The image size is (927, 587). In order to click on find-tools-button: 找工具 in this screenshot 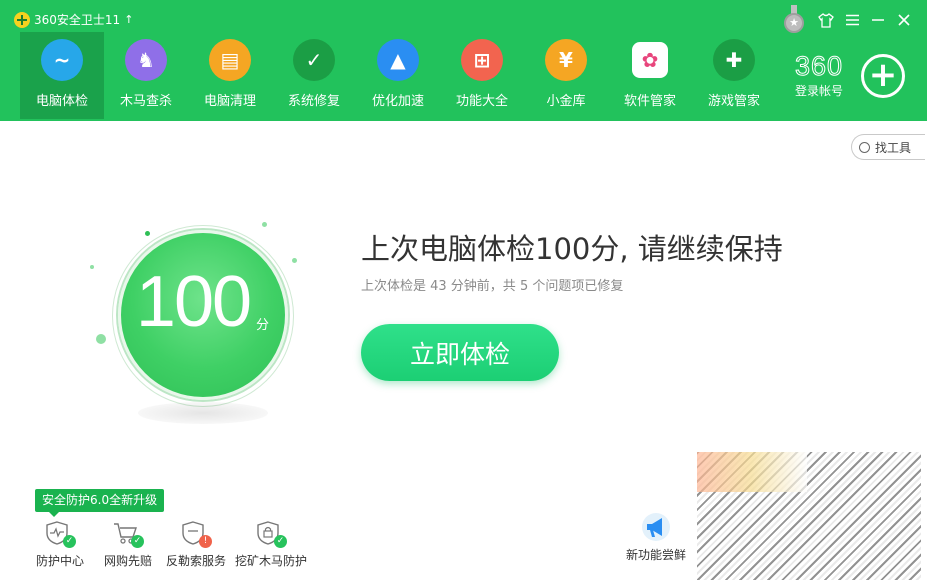, I will do `click(888, 147)`.